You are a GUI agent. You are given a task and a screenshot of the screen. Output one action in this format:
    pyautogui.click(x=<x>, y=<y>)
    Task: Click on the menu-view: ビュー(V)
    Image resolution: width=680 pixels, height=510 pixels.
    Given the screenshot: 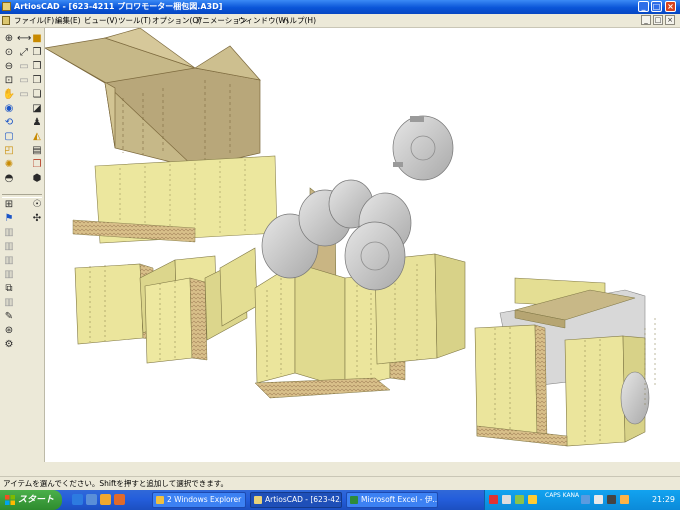 What is the action you would take?
    pyautogui.click(x=100, y=20)
    